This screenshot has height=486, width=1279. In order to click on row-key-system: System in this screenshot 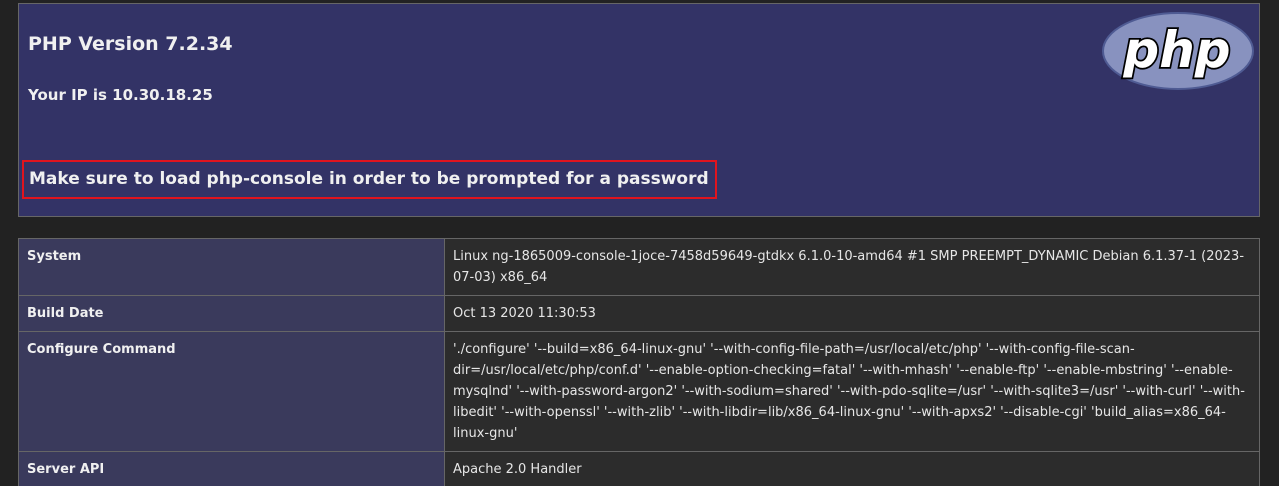, I will do `click(231, 267)`.